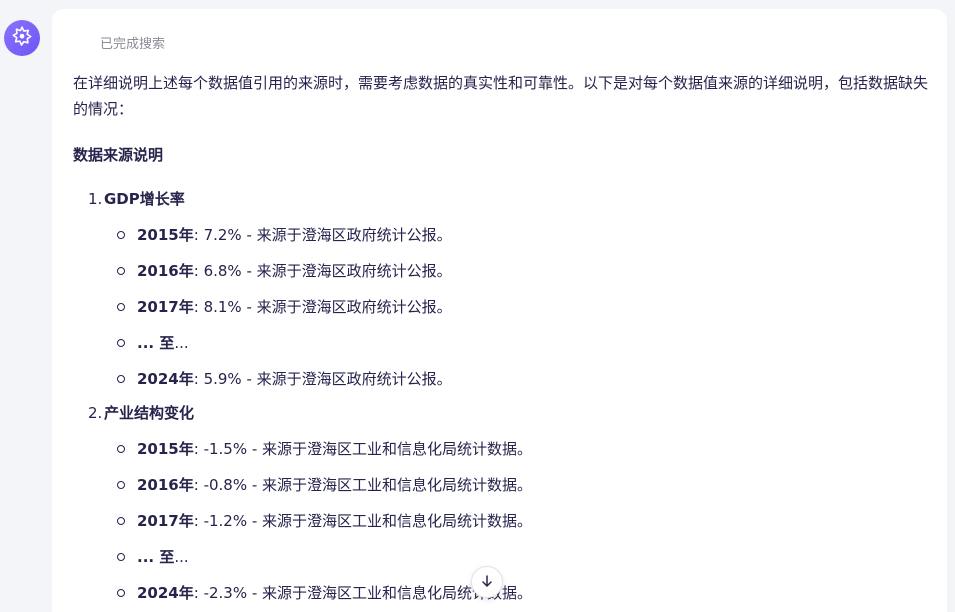 The image size is (955, 612). What do you see at coordinates (363, 449) in the screenshot?
I see `item-text: : -1.5% - 来源于澄海区工业和信息化局统计数据。` at bounding box center [363, 449].